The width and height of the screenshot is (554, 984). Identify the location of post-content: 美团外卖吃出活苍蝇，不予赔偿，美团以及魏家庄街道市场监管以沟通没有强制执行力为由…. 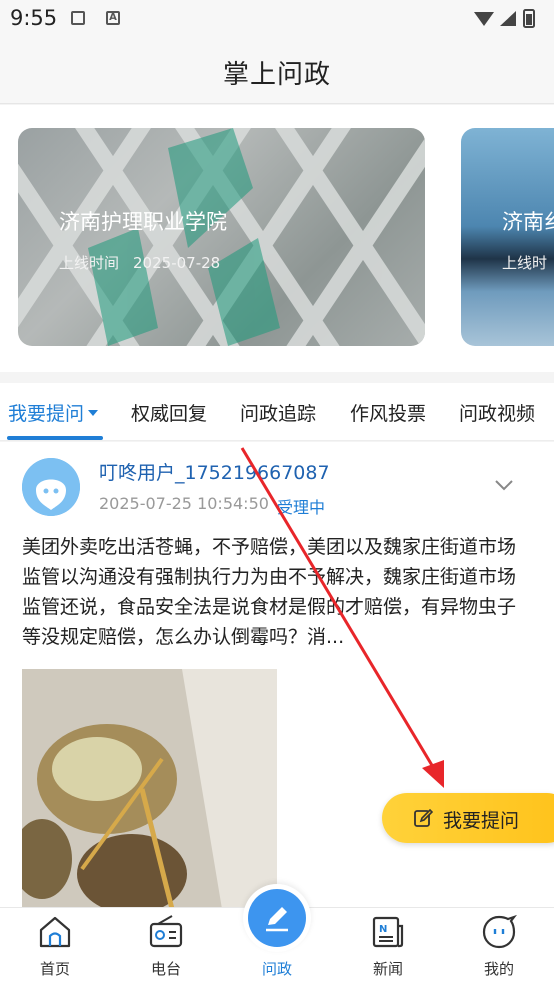
(269, 592).